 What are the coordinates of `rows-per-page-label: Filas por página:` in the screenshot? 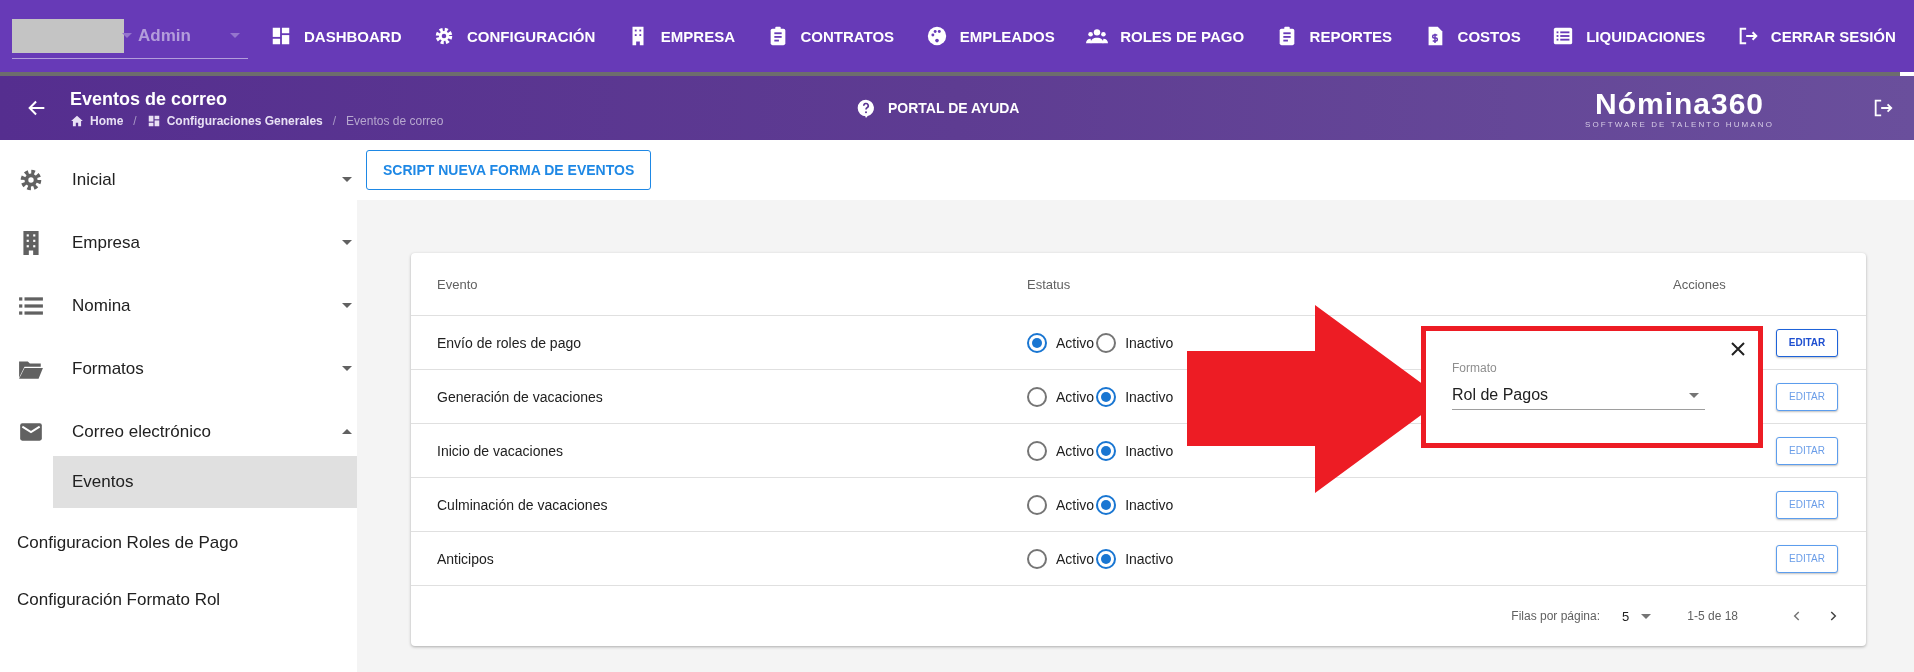 It's located at (1556, 616).